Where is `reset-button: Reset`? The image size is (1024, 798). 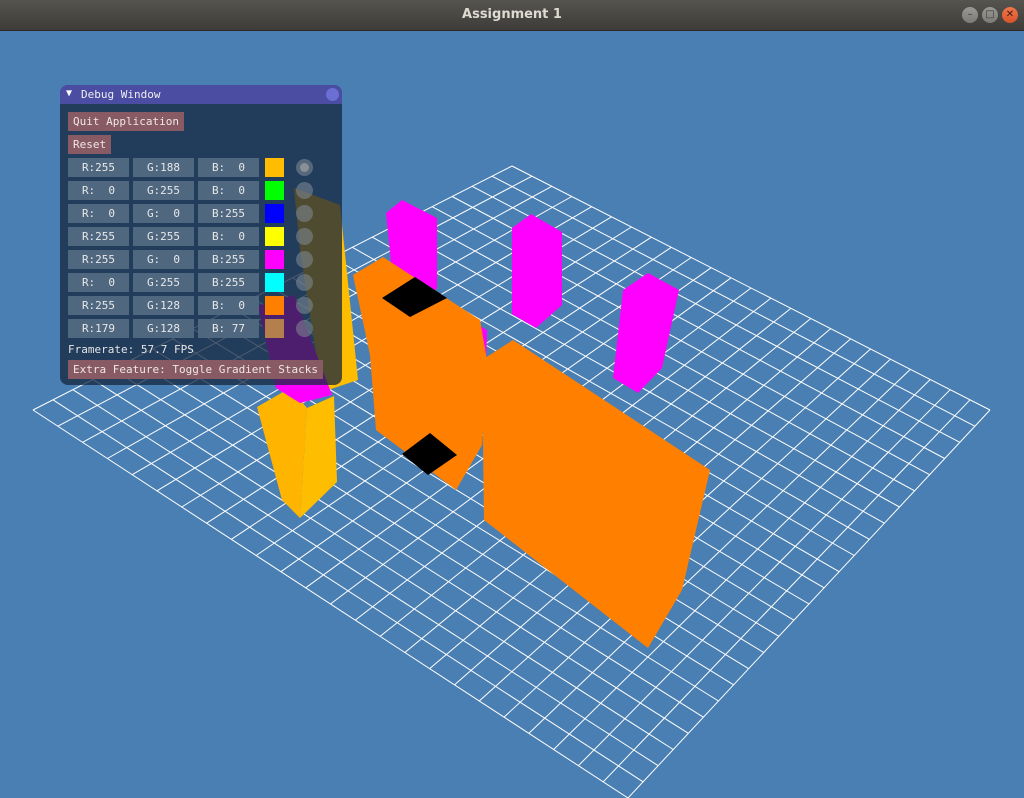 reset-button: Reset is located at coordinates (90, 144).